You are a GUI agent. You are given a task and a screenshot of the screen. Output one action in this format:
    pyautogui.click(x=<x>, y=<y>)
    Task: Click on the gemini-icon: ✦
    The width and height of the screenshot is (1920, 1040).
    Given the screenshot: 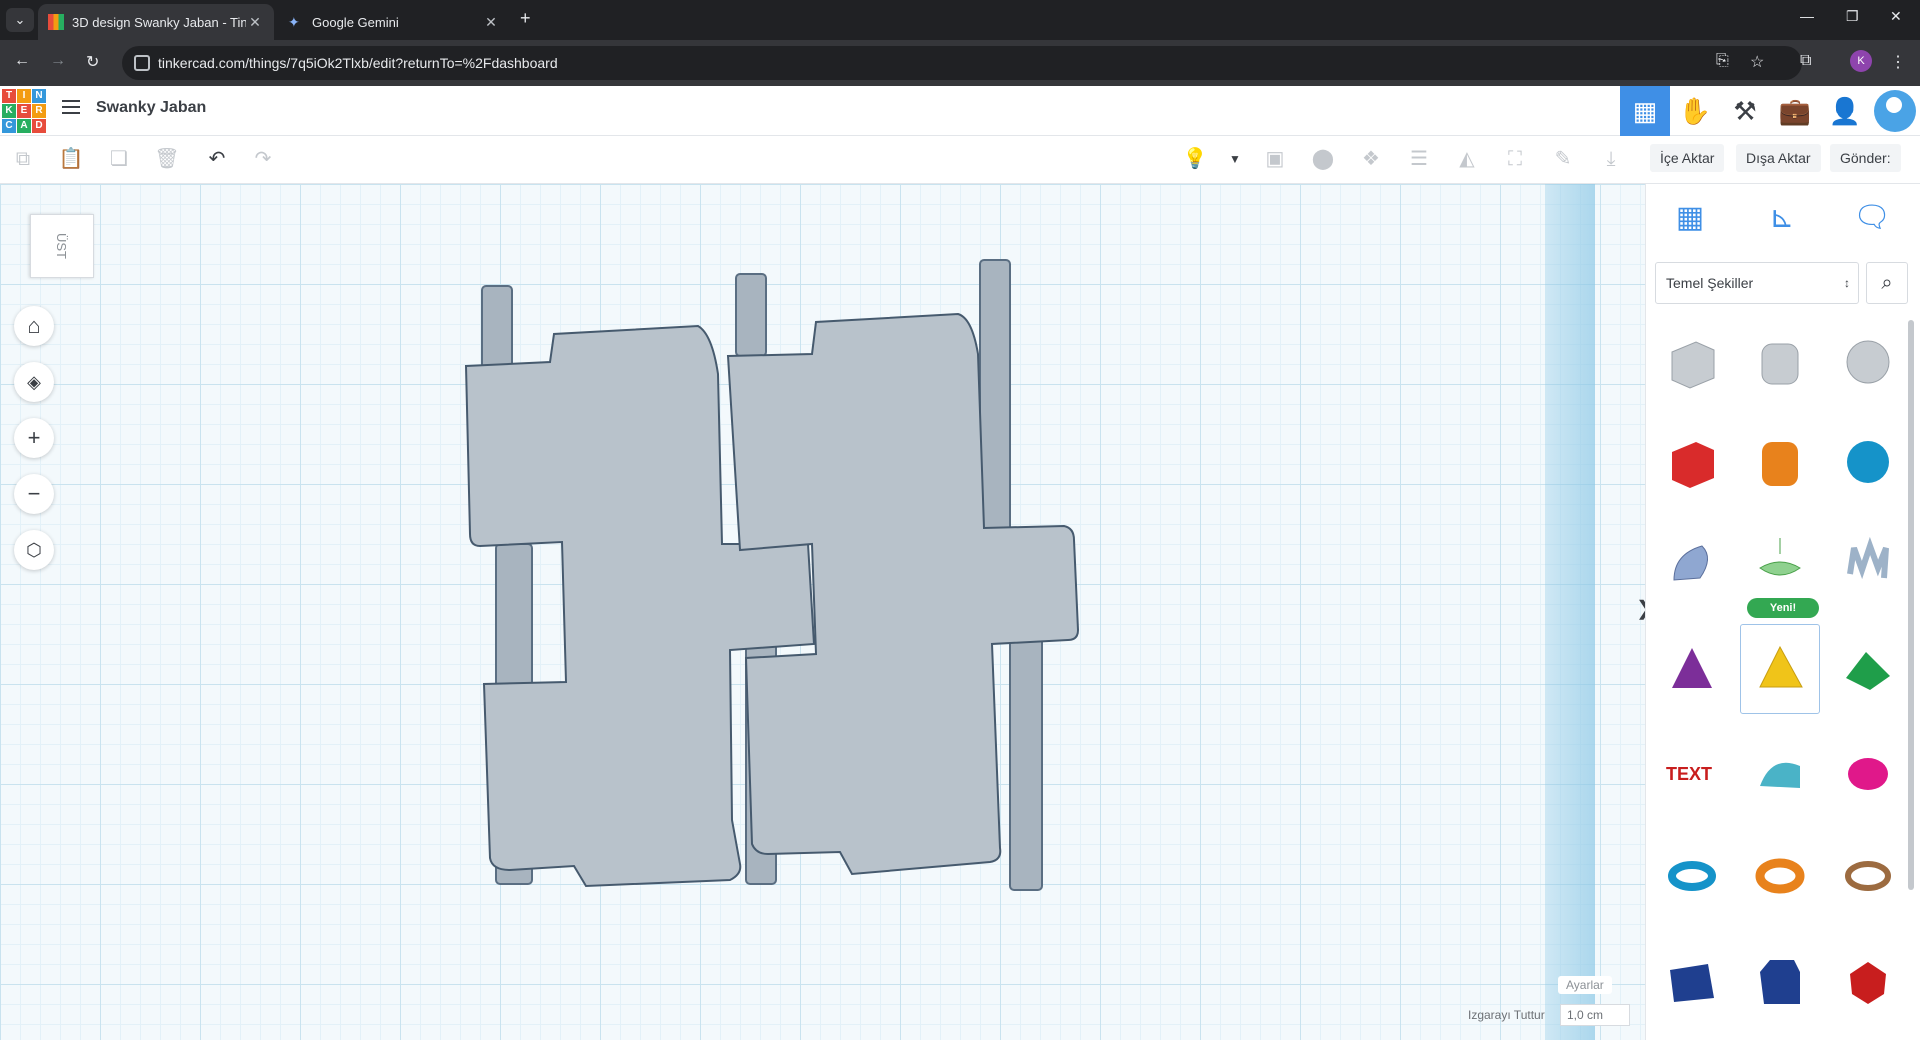 What is the action you would take?
    pyautogui.click(x=294, y=22)
    